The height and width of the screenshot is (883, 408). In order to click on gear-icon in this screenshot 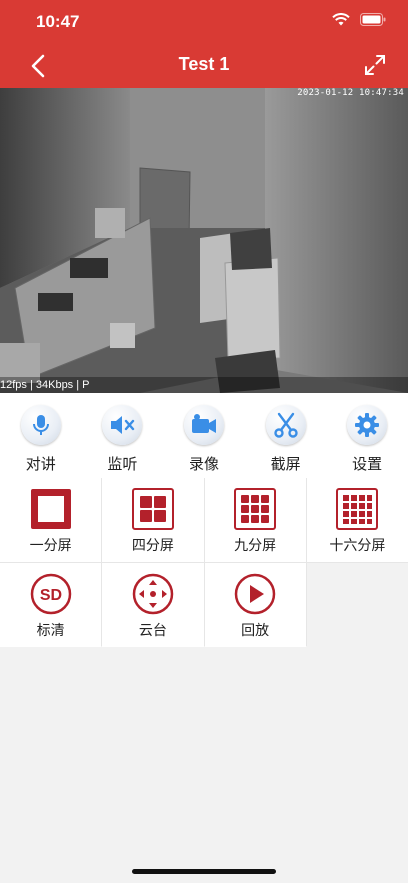, I will do `click(367, 425)`.